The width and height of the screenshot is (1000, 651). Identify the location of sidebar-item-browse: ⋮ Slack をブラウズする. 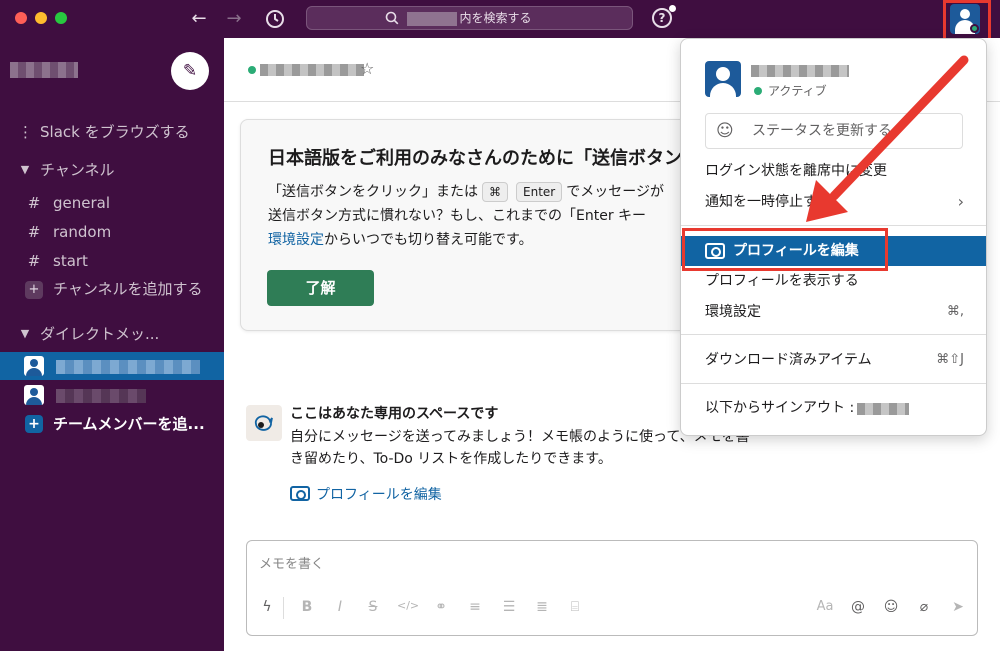
(112, 132).